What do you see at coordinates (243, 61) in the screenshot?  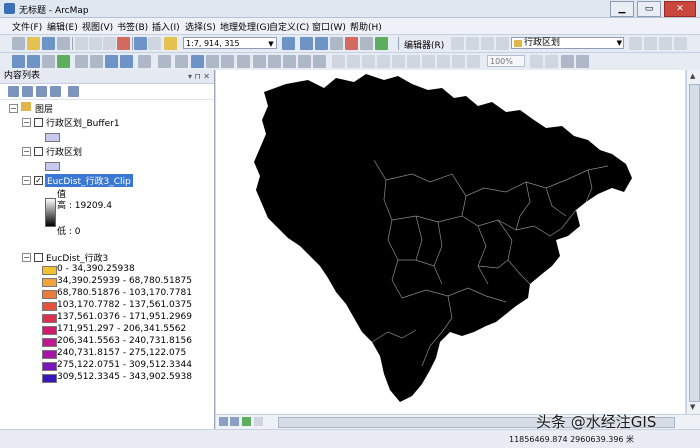 I see `measure-icon` at bounding box center [243, 61].